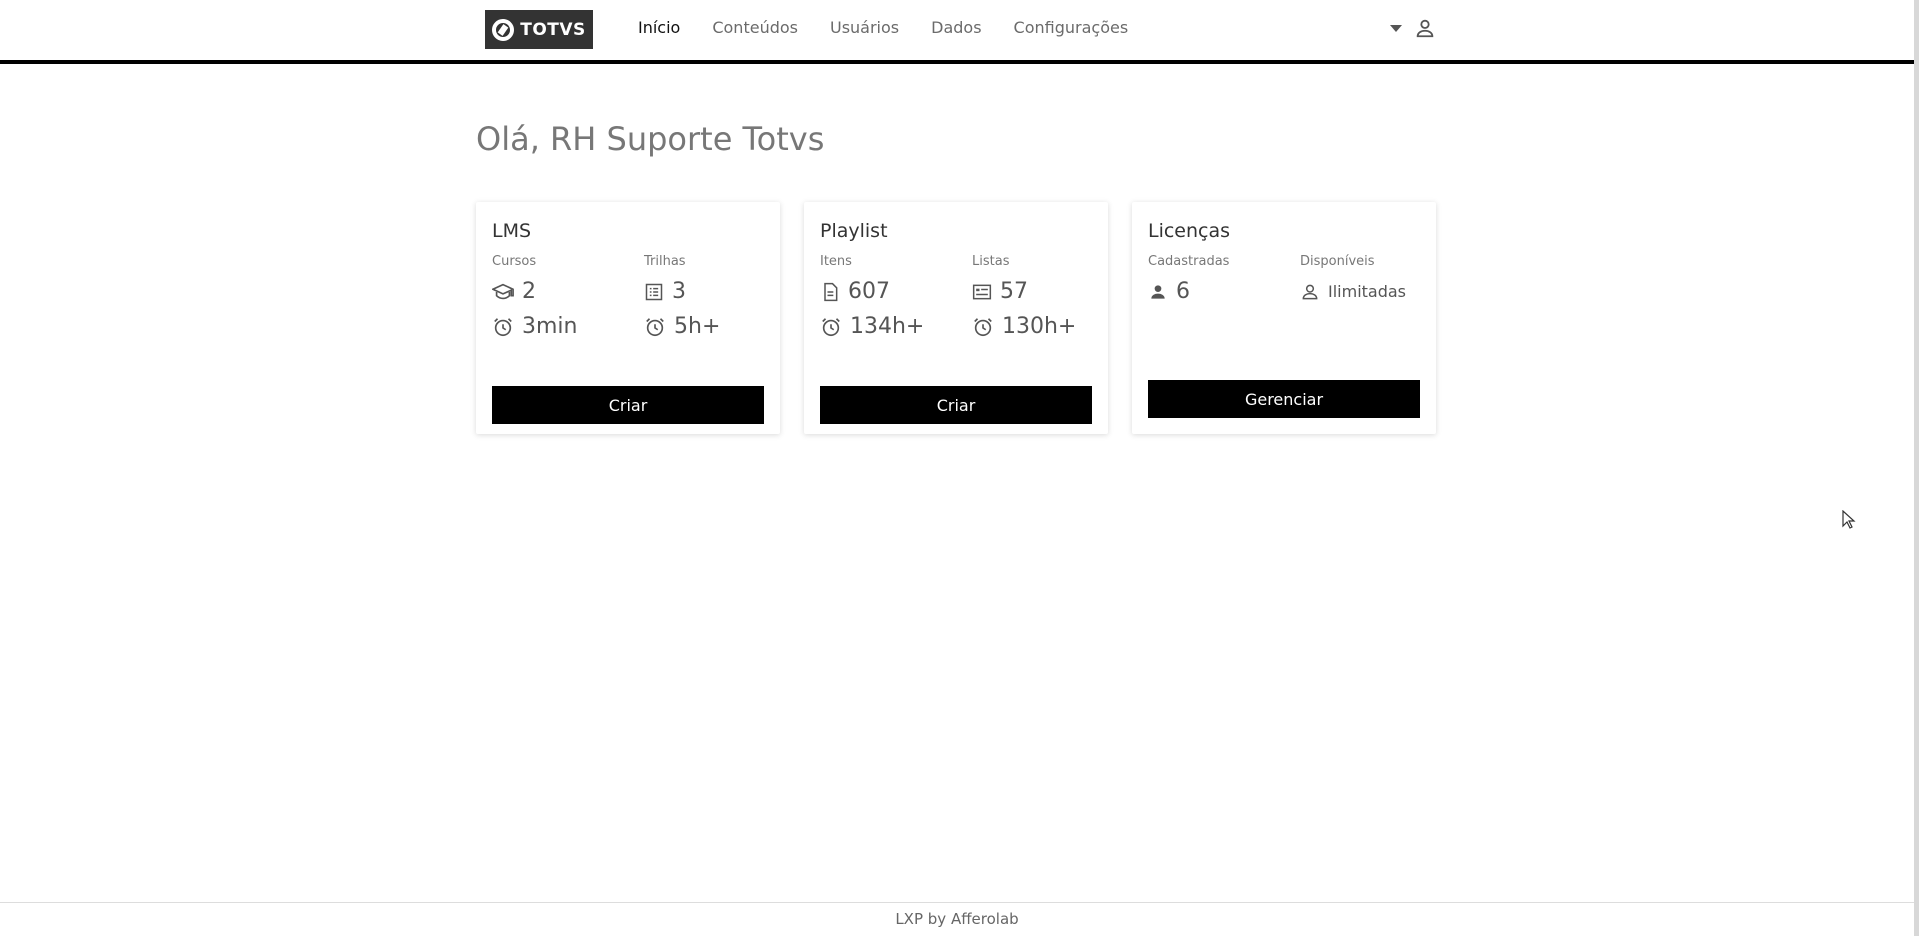  What do you see at coordinates (1224, 291) in the screenshot?
I see `stat-cadastradas: 6` at bounding box center [1224, 291].